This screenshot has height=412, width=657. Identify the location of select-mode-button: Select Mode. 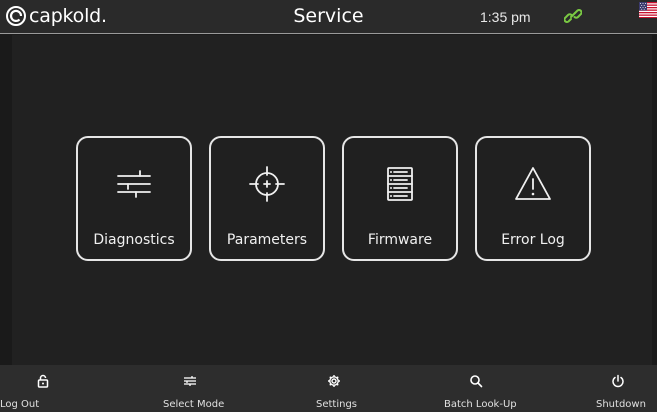
(195, 388).